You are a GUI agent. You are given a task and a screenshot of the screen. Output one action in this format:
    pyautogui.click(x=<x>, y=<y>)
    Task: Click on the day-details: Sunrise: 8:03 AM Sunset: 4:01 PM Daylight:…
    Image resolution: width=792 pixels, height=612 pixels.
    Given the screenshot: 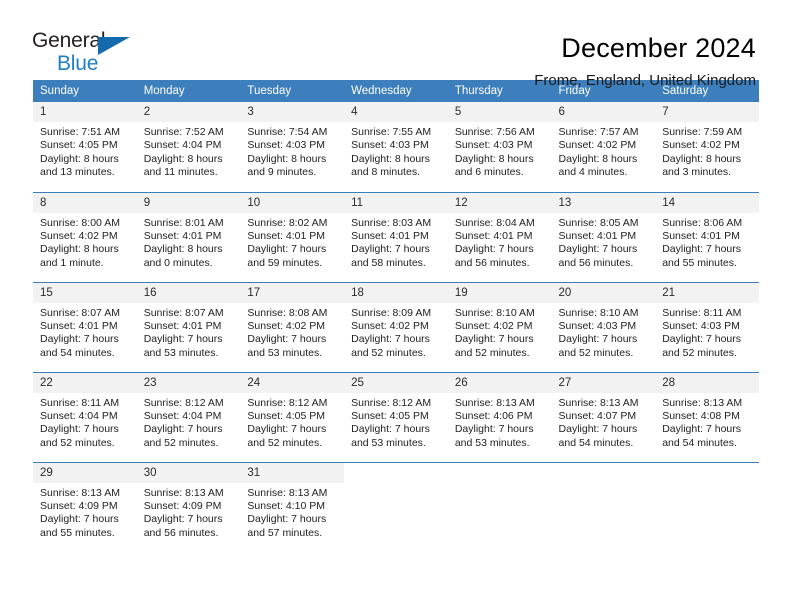 What is the action you would take?
    pyautogui.click(x=396, y=242)
    